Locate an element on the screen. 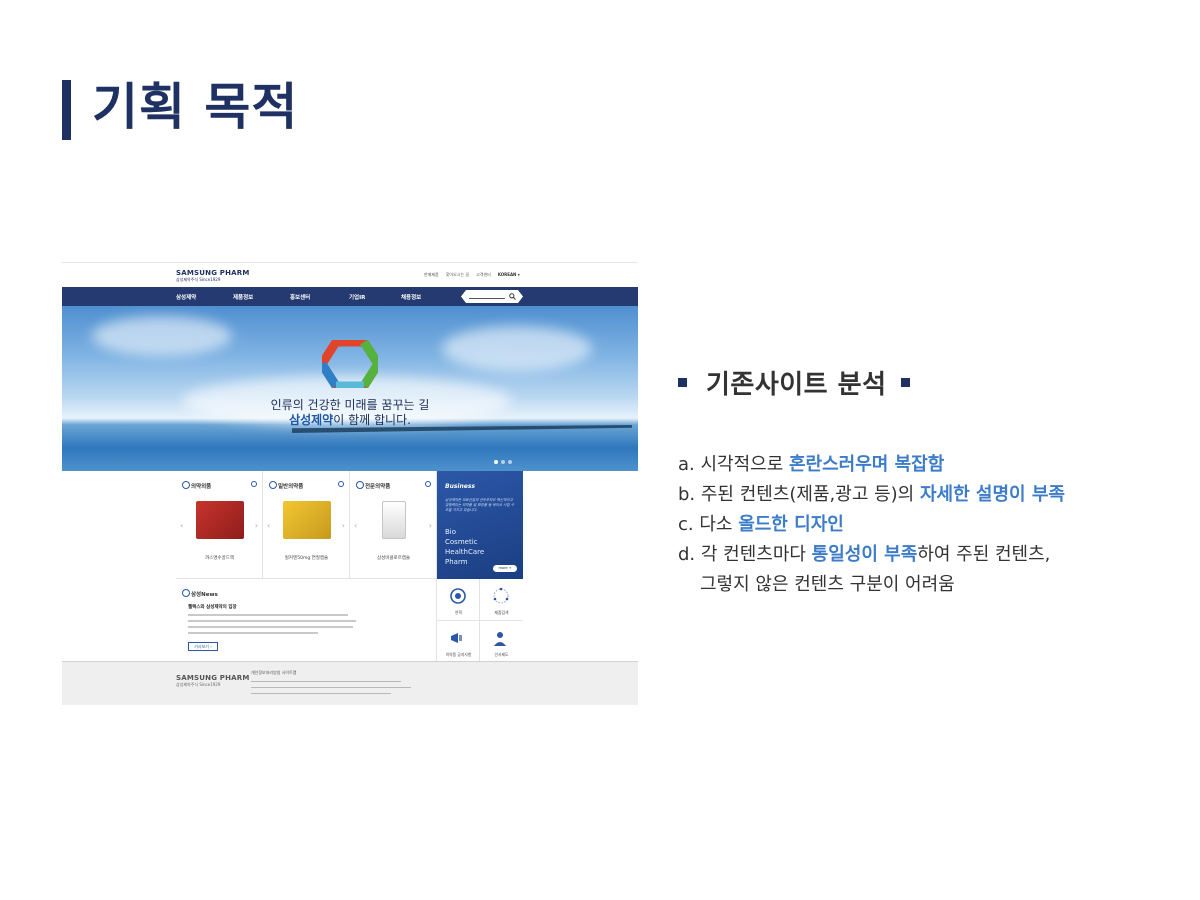 This screenshot has width=1200, height=900. product-card-quasi-drug: 의약외품 ‹ › 까스명수골드액 is located at coordinates (219, 525).